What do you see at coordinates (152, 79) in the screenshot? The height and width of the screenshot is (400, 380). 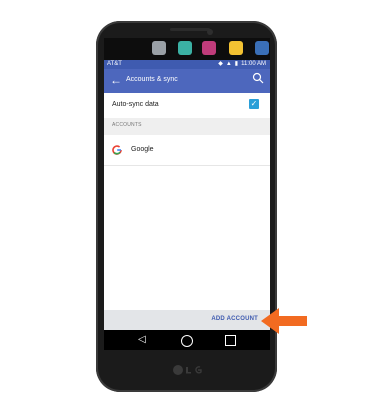 I see `page-title: Accounts & sync` at bounding box center [152, 79].